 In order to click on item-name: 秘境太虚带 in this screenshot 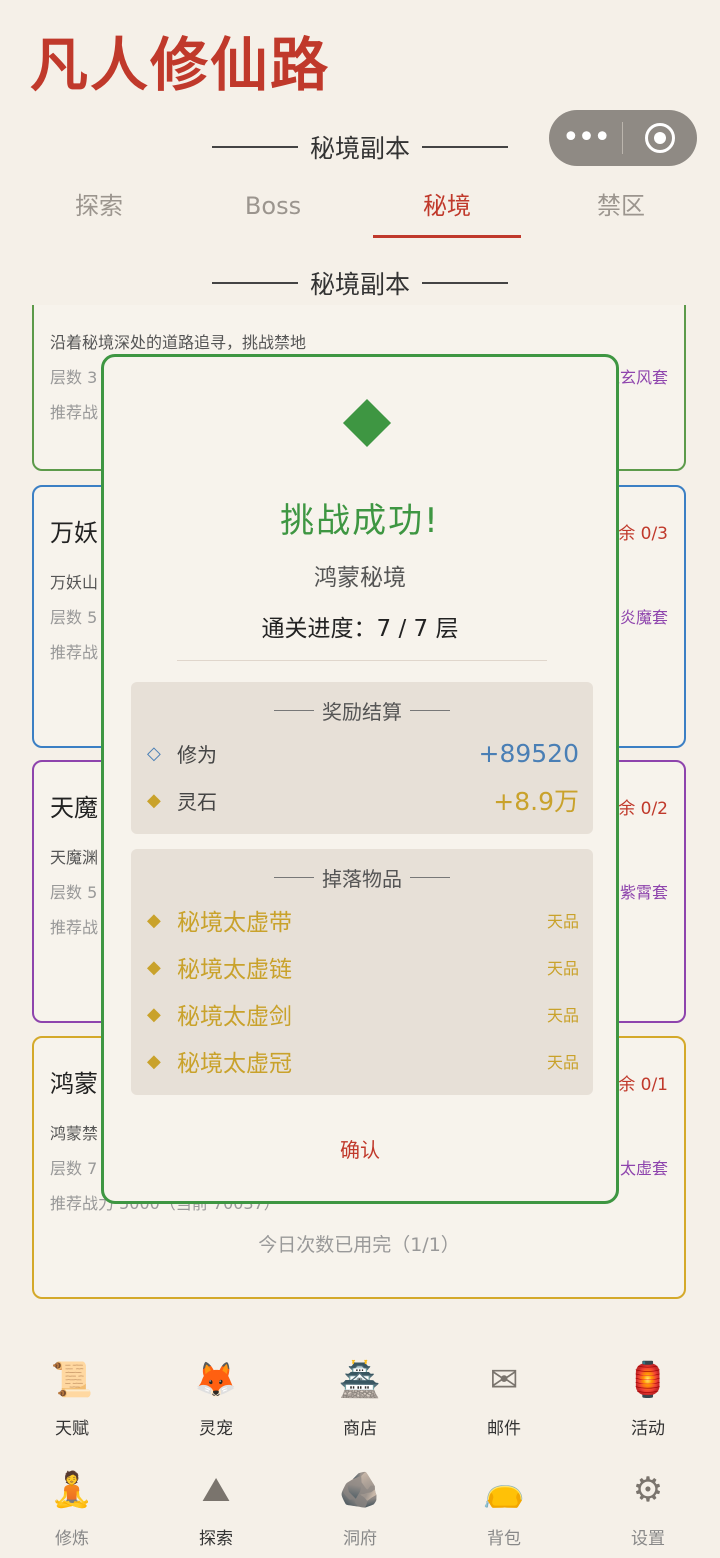, I will do `click(234, 923)`.